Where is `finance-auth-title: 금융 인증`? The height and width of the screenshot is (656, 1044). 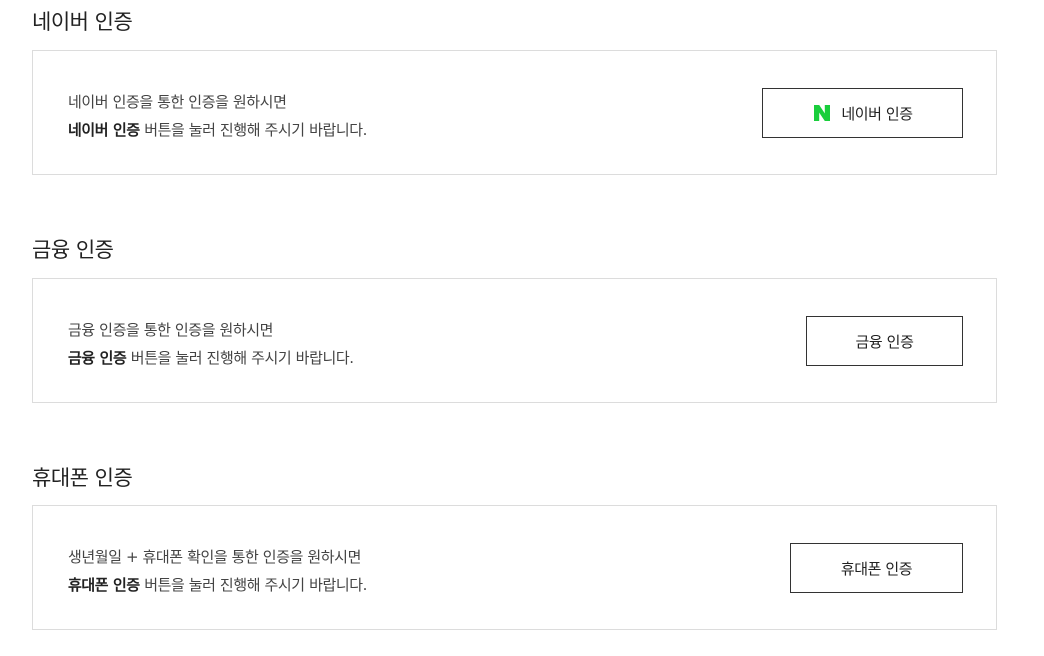
finance-auth-title: 금융 인증 is located at coordinates (73, 250).